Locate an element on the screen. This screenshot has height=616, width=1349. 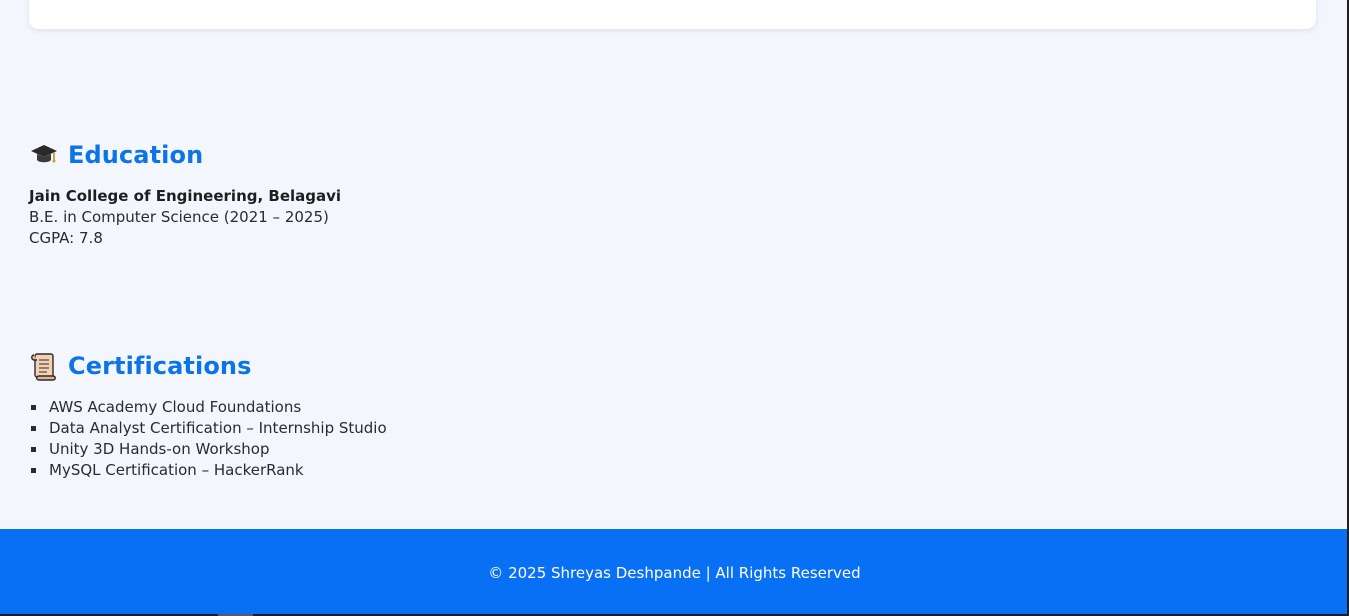
list-item: Unity 3D Hands-on Workshop is located at coordinates (208, 449).